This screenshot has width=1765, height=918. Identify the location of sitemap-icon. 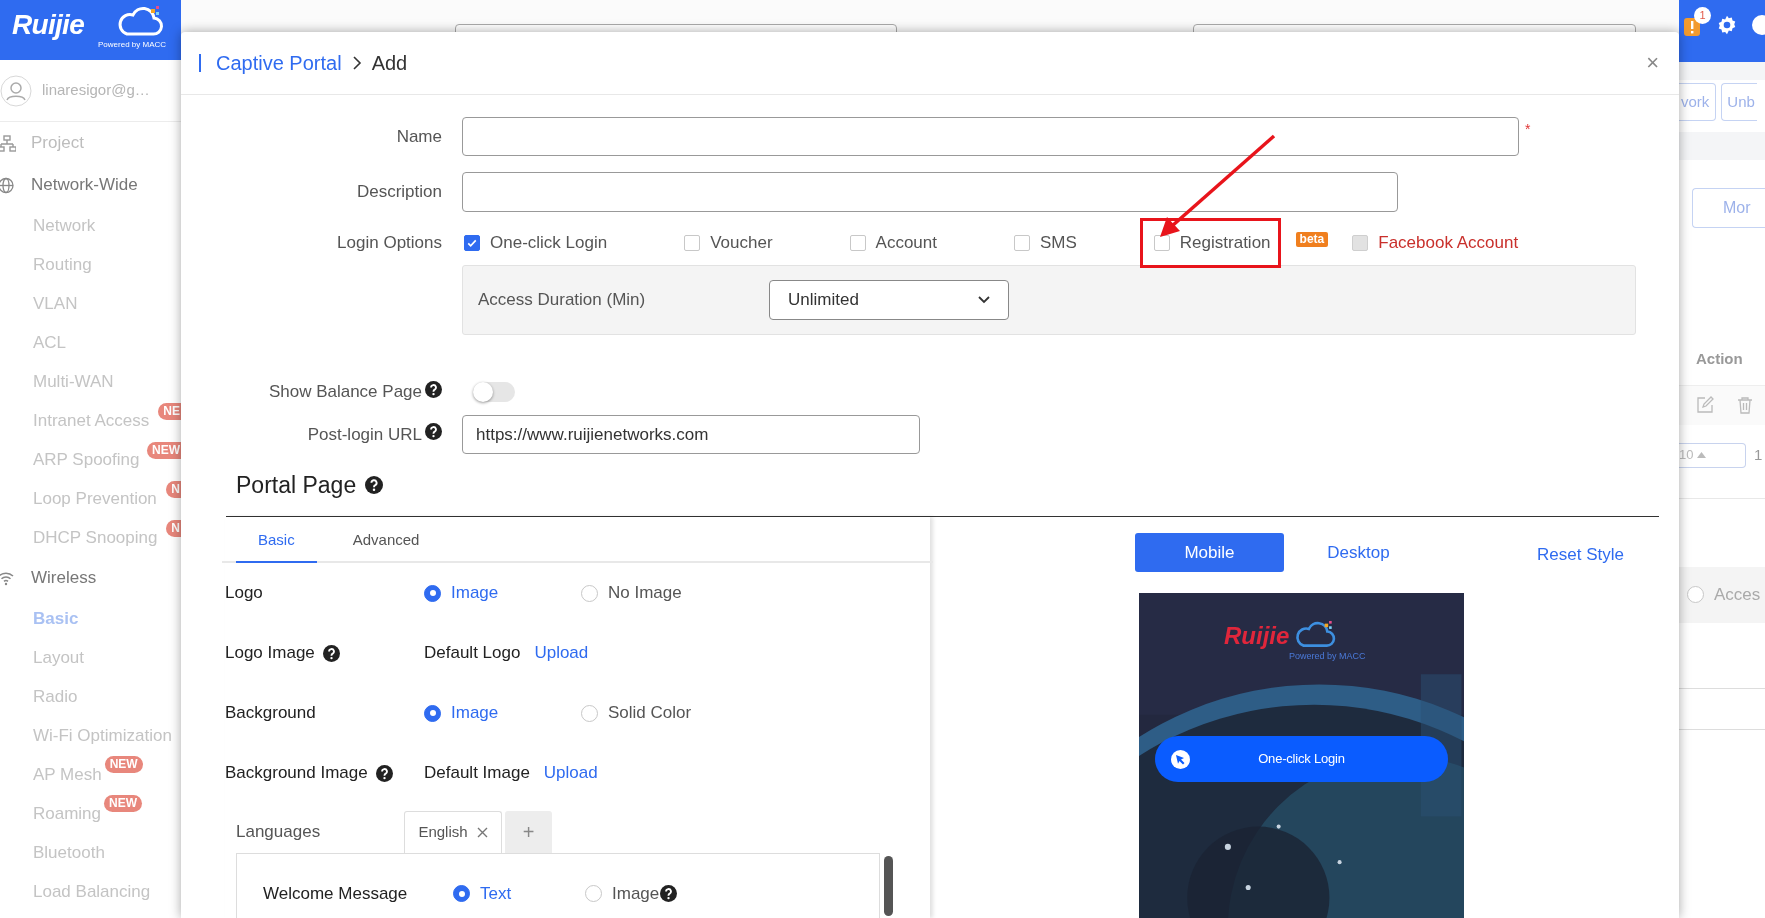
(8, 143).